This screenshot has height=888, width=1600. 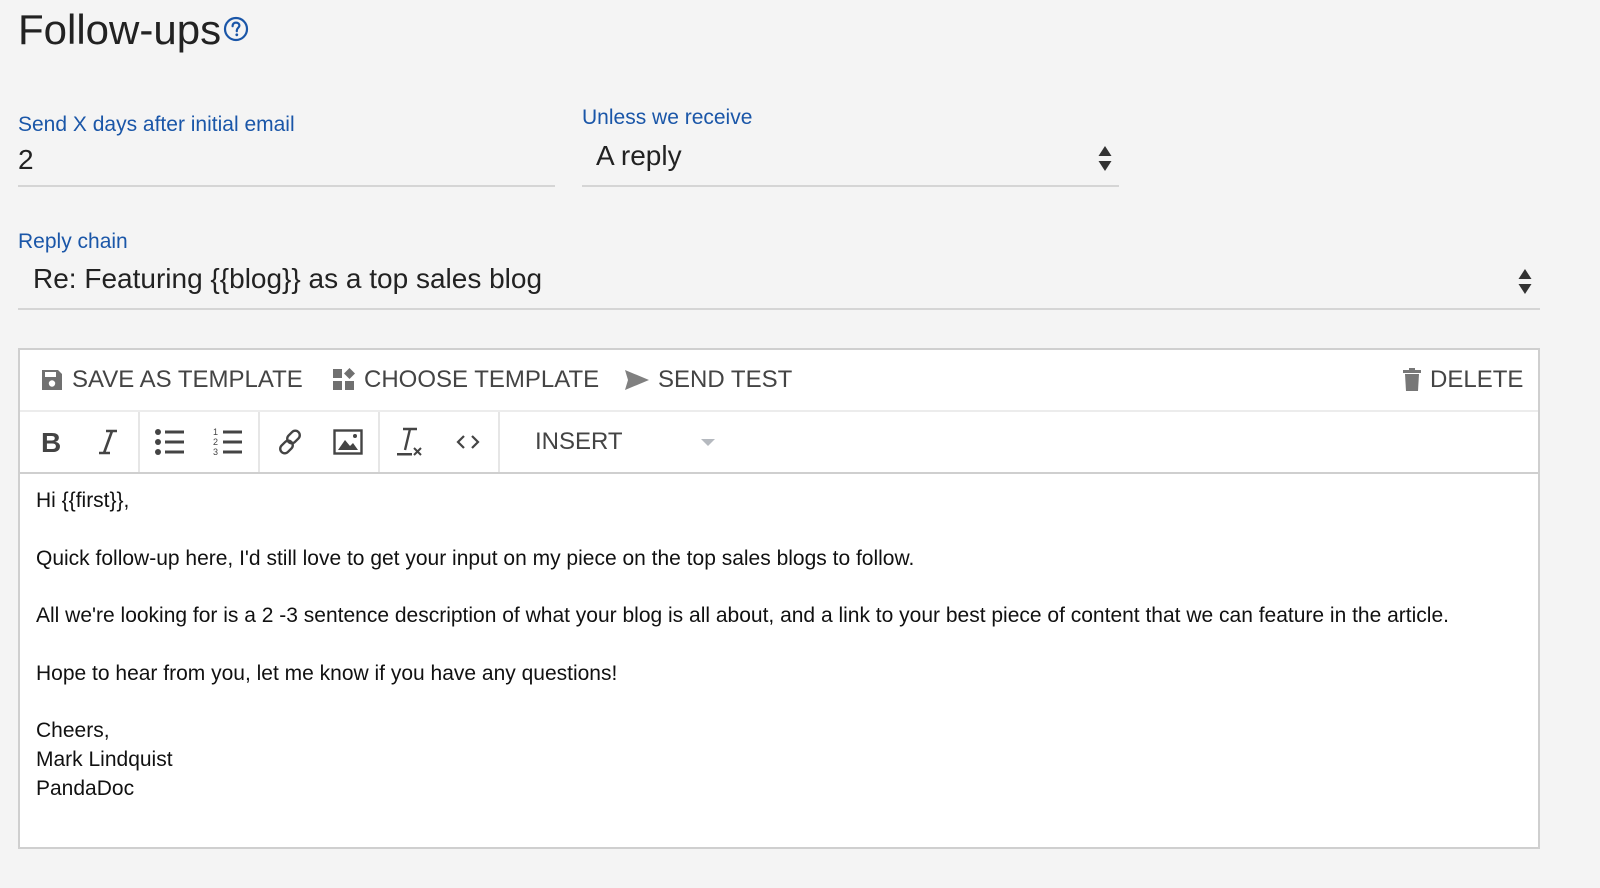 I want to click on send-arrow-icon, so click(x=637, y=380).